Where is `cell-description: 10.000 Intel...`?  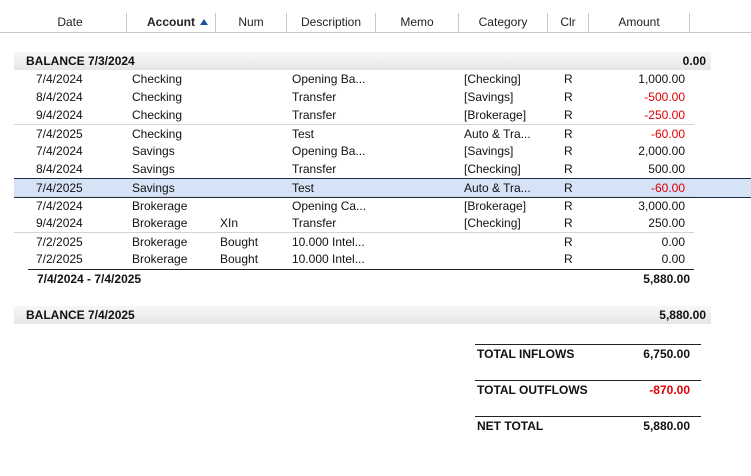
cell-description: 10.000 Intel... is located at coordinates (328, 242).